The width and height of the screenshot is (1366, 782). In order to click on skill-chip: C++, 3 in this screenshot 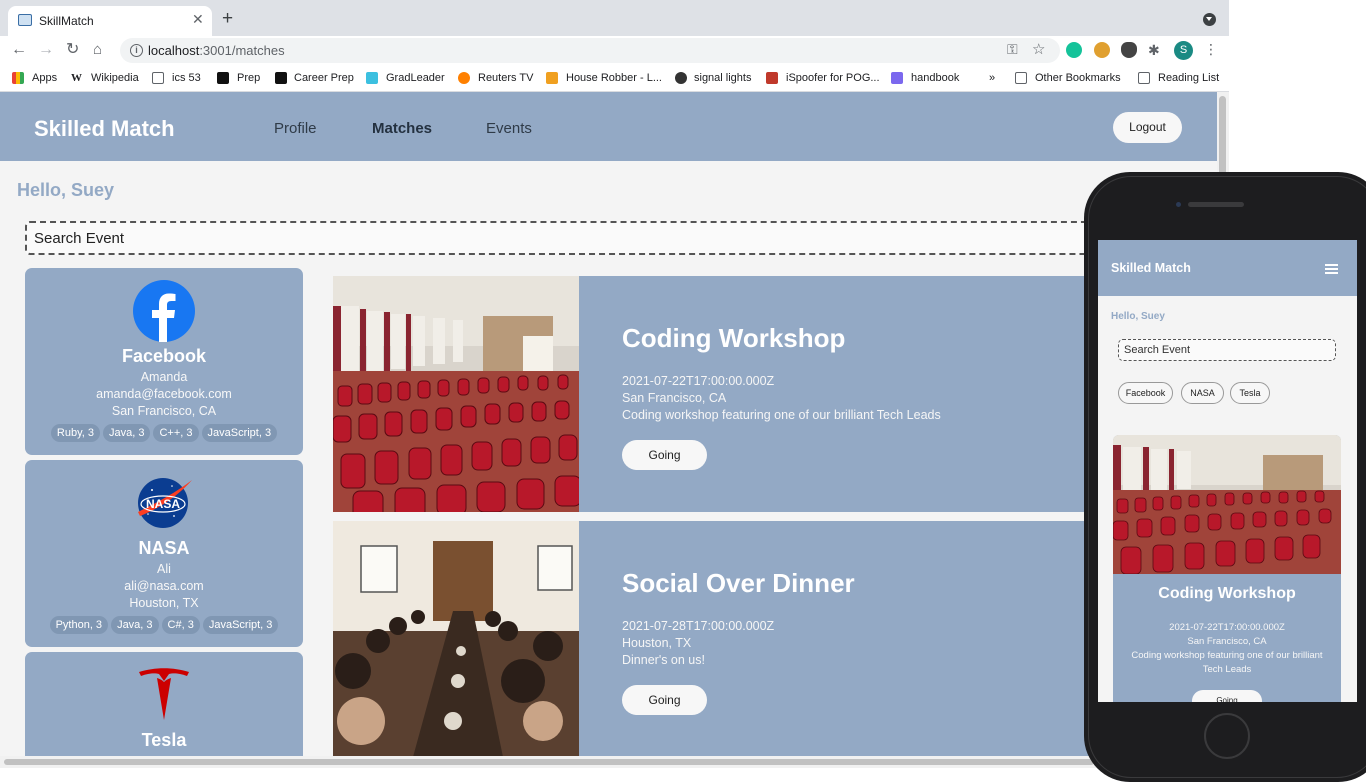, I will do `click(176, 433)`.